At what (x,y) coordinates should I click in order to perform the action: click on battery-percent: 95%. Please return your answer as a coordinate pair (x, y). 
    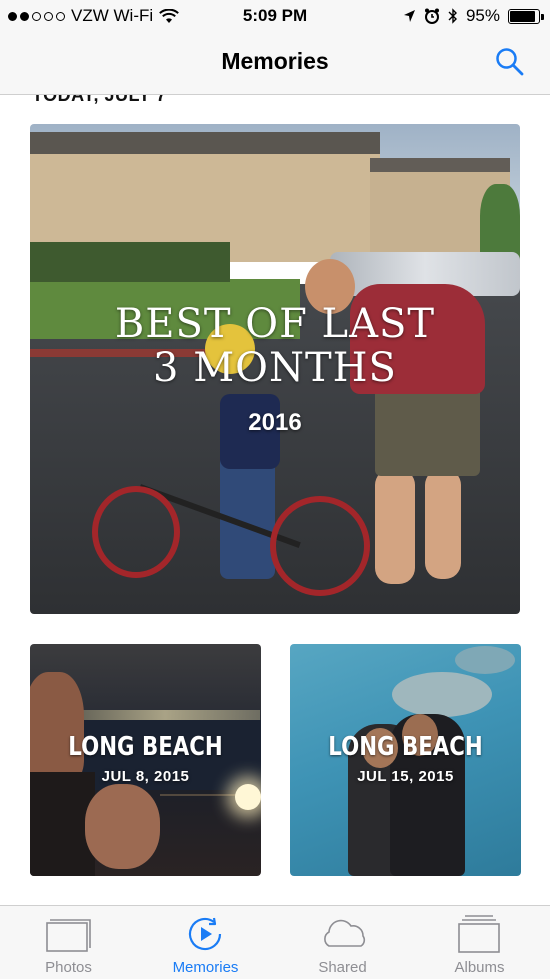
    Looking at the image, I should click on (482, 15).